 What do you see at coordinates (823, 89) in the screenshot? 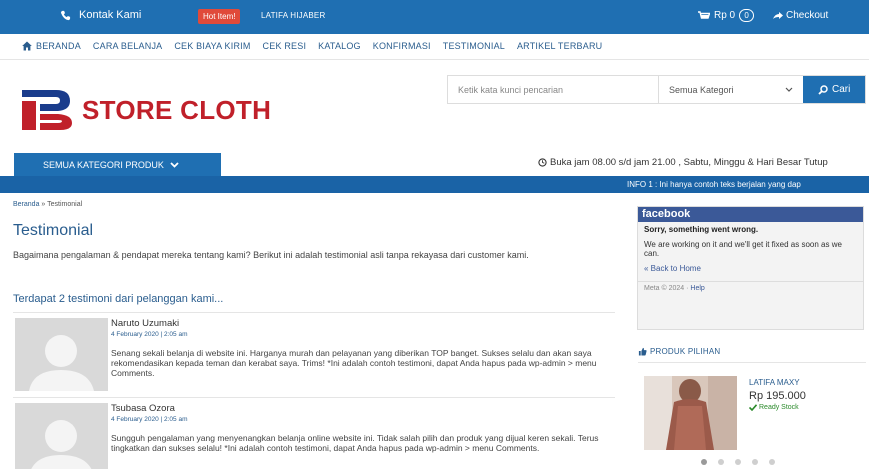
I see `search-icon` at bounding box center [823, 89].